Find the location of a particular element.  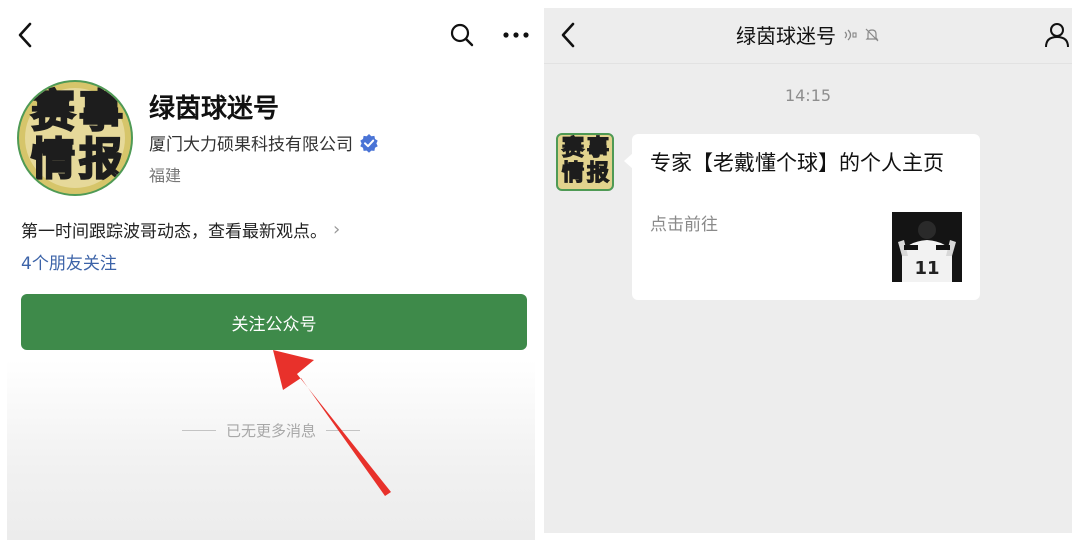

chat-info-button is located at coordinates (1057, 35).